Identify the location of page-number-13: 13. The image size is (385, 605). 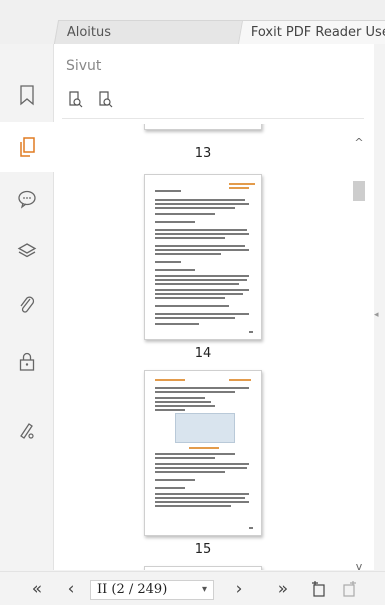
(203, 153).